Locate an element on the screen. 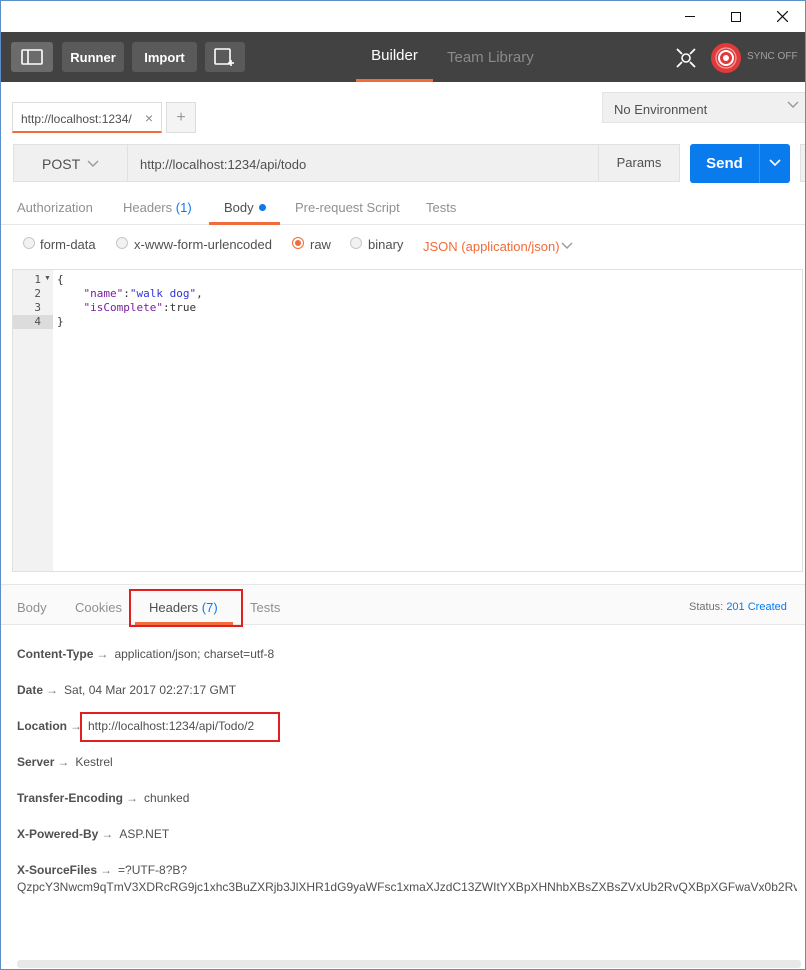  send-options-button is located at coordinates (774, 163).